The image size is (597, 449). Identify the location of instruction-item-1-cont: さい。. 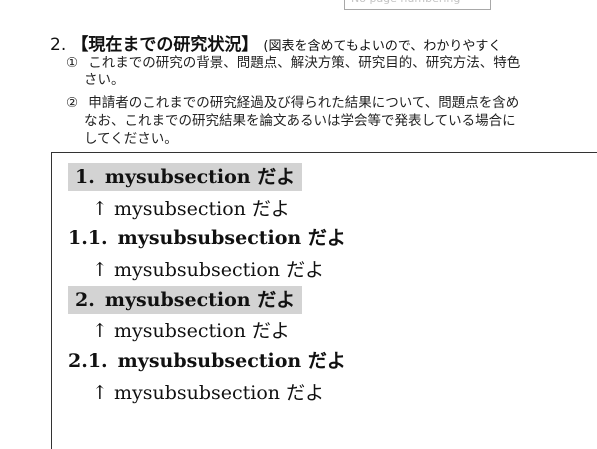
(104, 80).